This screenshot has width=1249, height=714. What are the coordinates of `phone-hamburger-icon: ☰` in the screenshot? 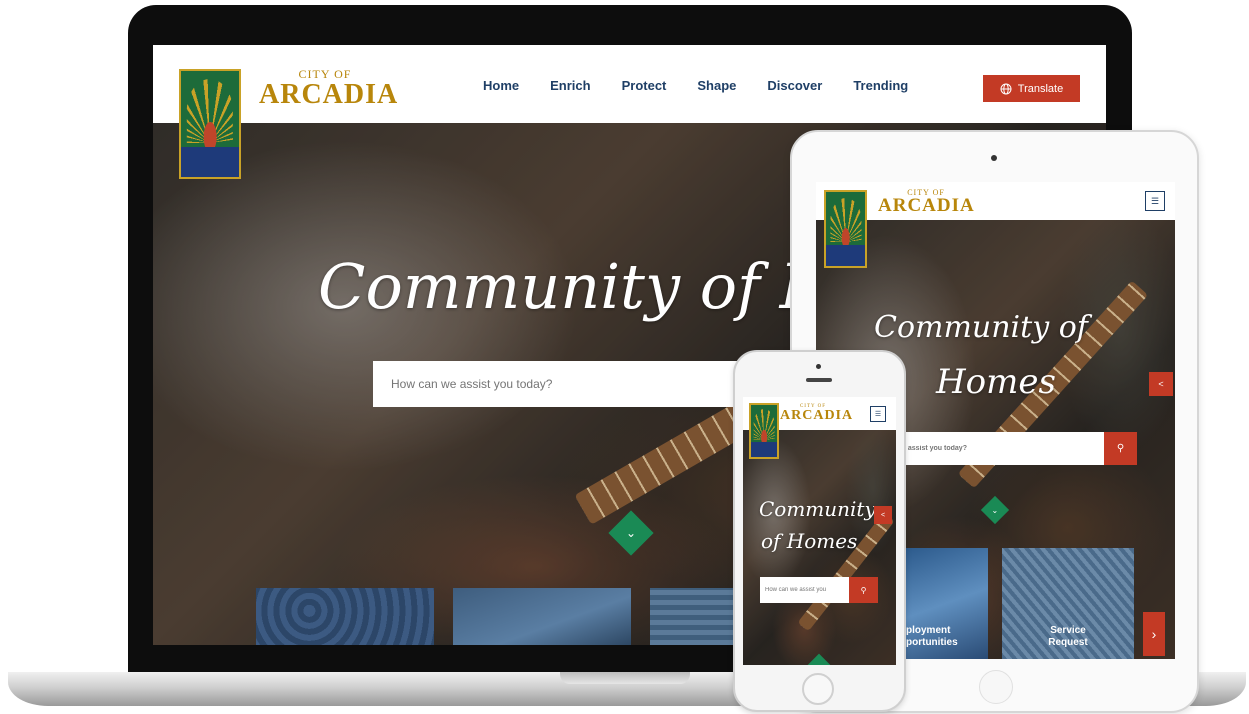 It's located at (878, 414).